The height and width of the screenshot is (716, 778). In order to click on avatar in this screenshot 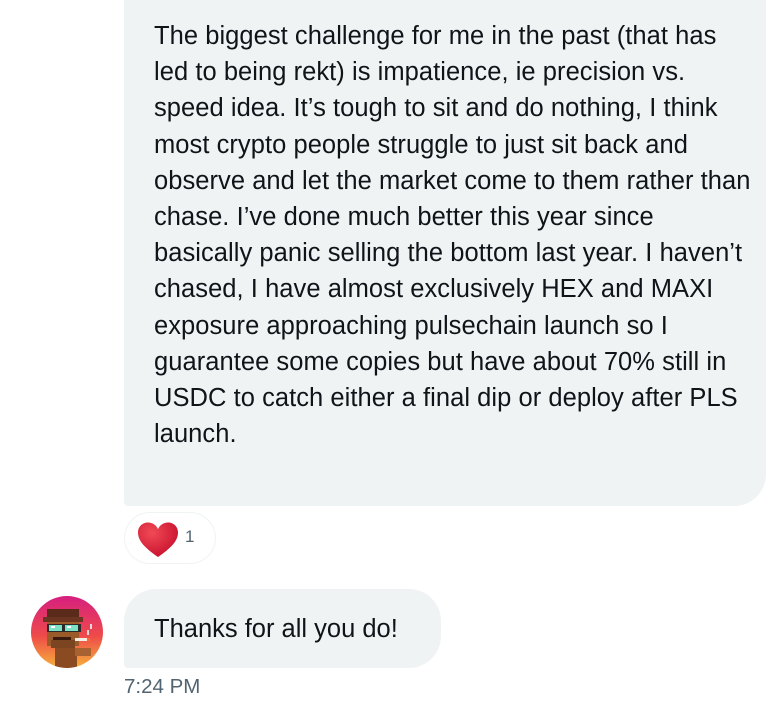, I will do `click(67, 632)`.